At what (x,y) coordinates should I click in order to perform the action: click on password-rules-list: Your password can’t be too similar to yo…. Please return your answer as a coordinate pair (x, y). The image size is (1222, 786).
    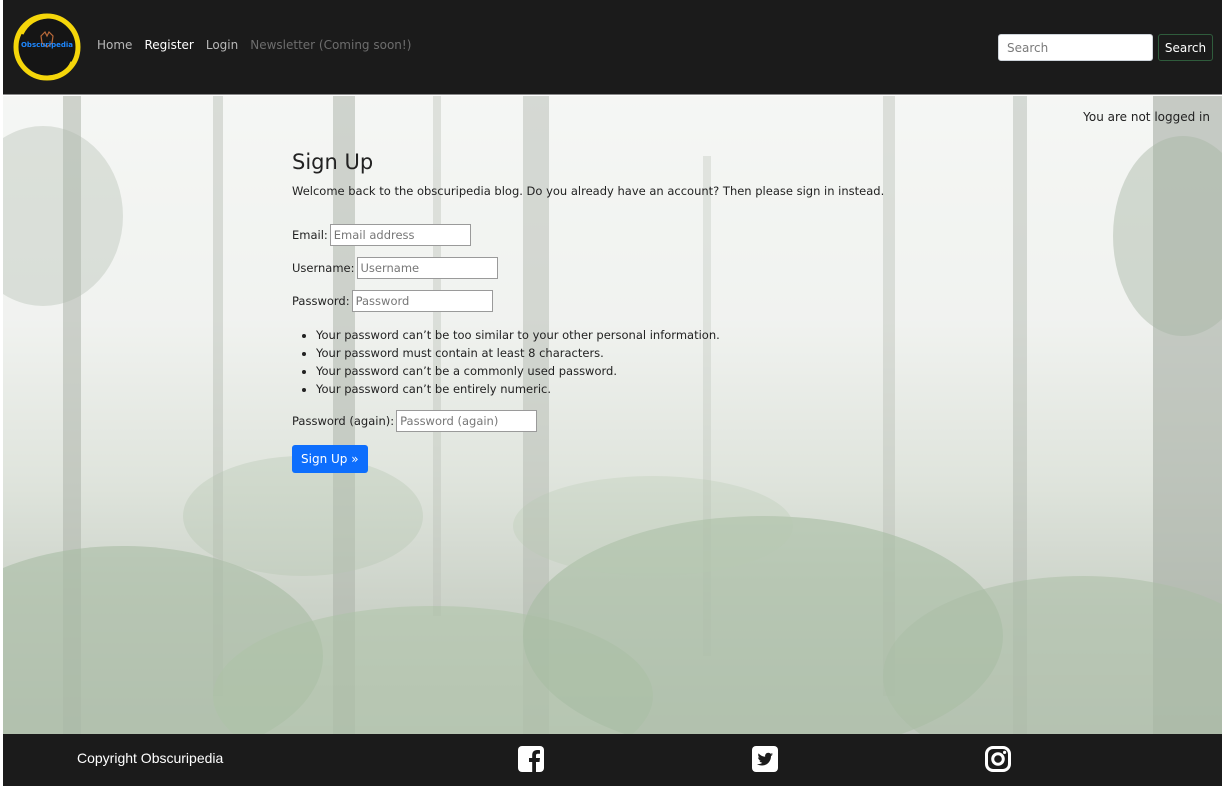
    Looking at the image, I should click on (604, 362).